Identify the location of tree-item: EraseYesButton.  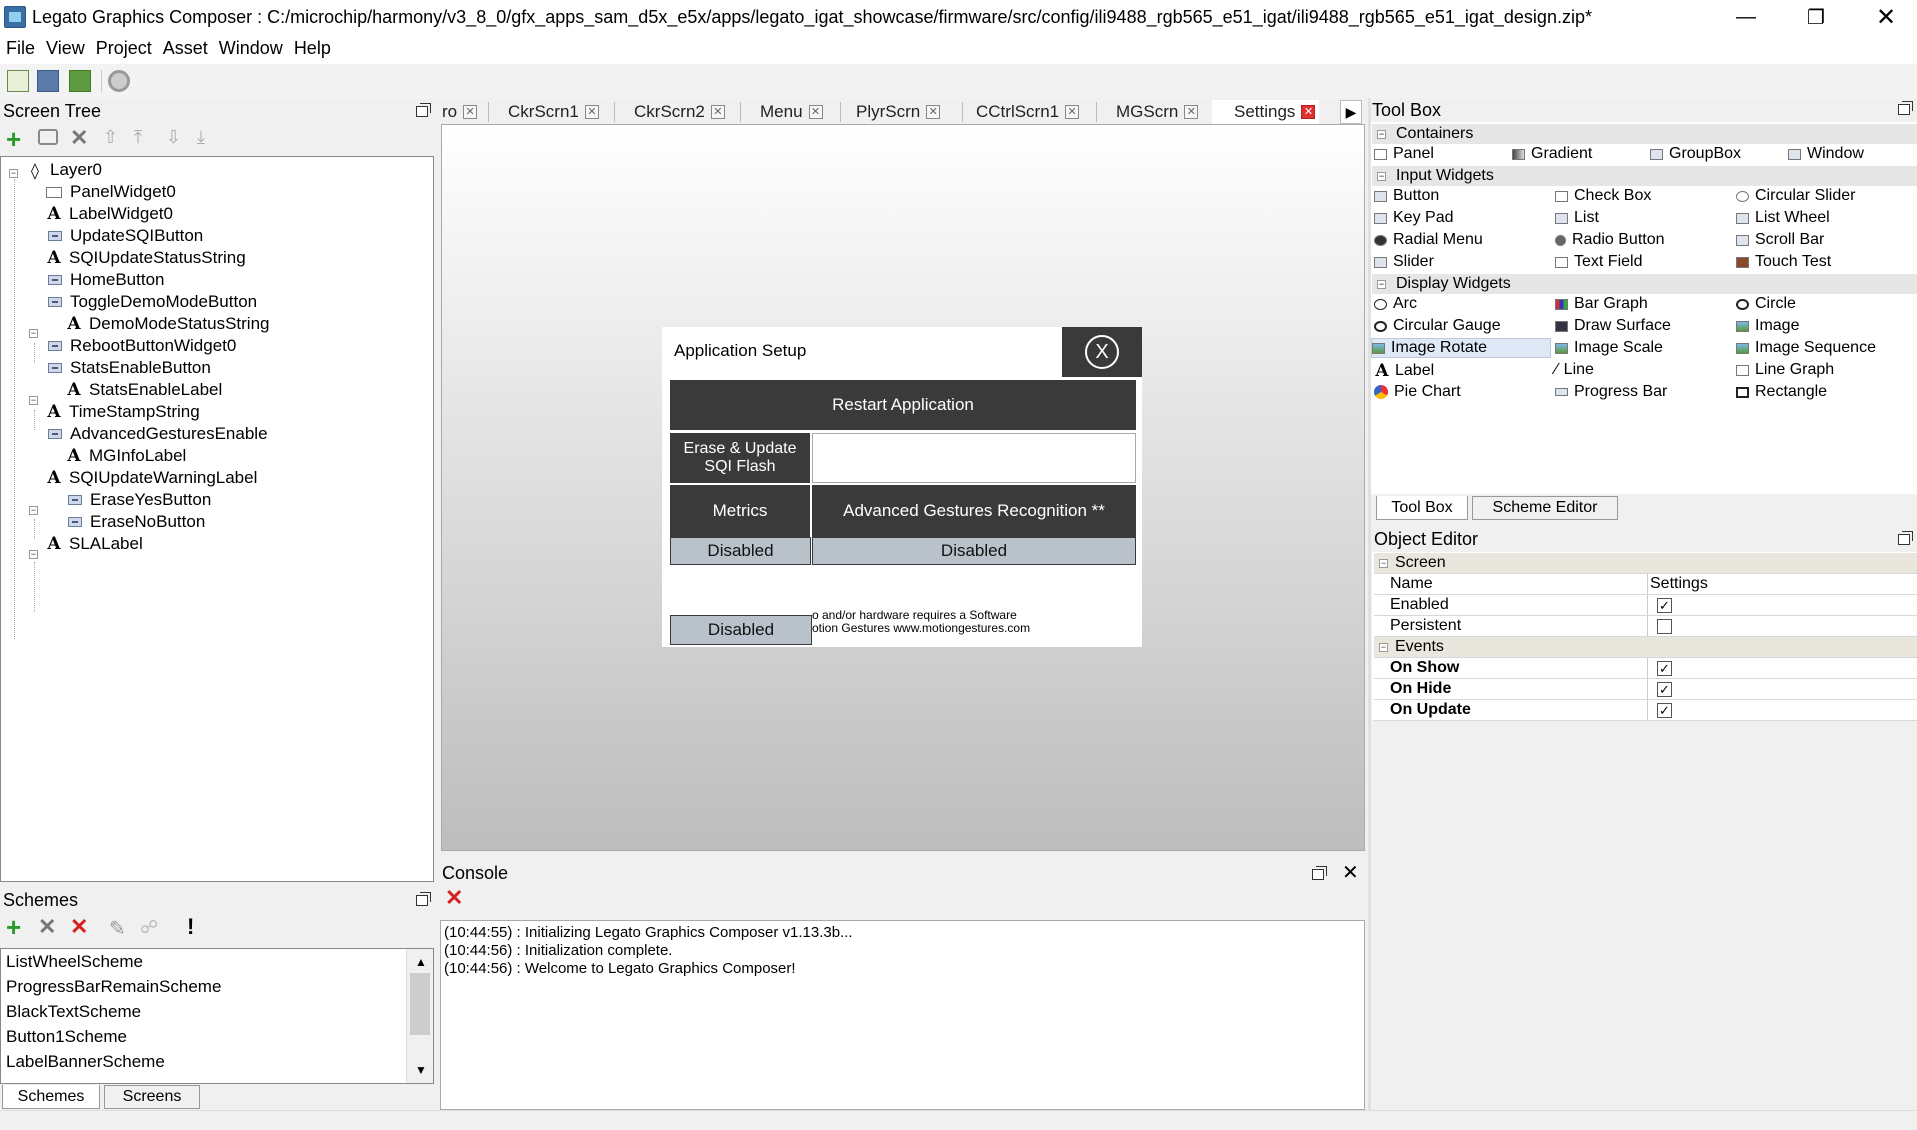
(139, 500).